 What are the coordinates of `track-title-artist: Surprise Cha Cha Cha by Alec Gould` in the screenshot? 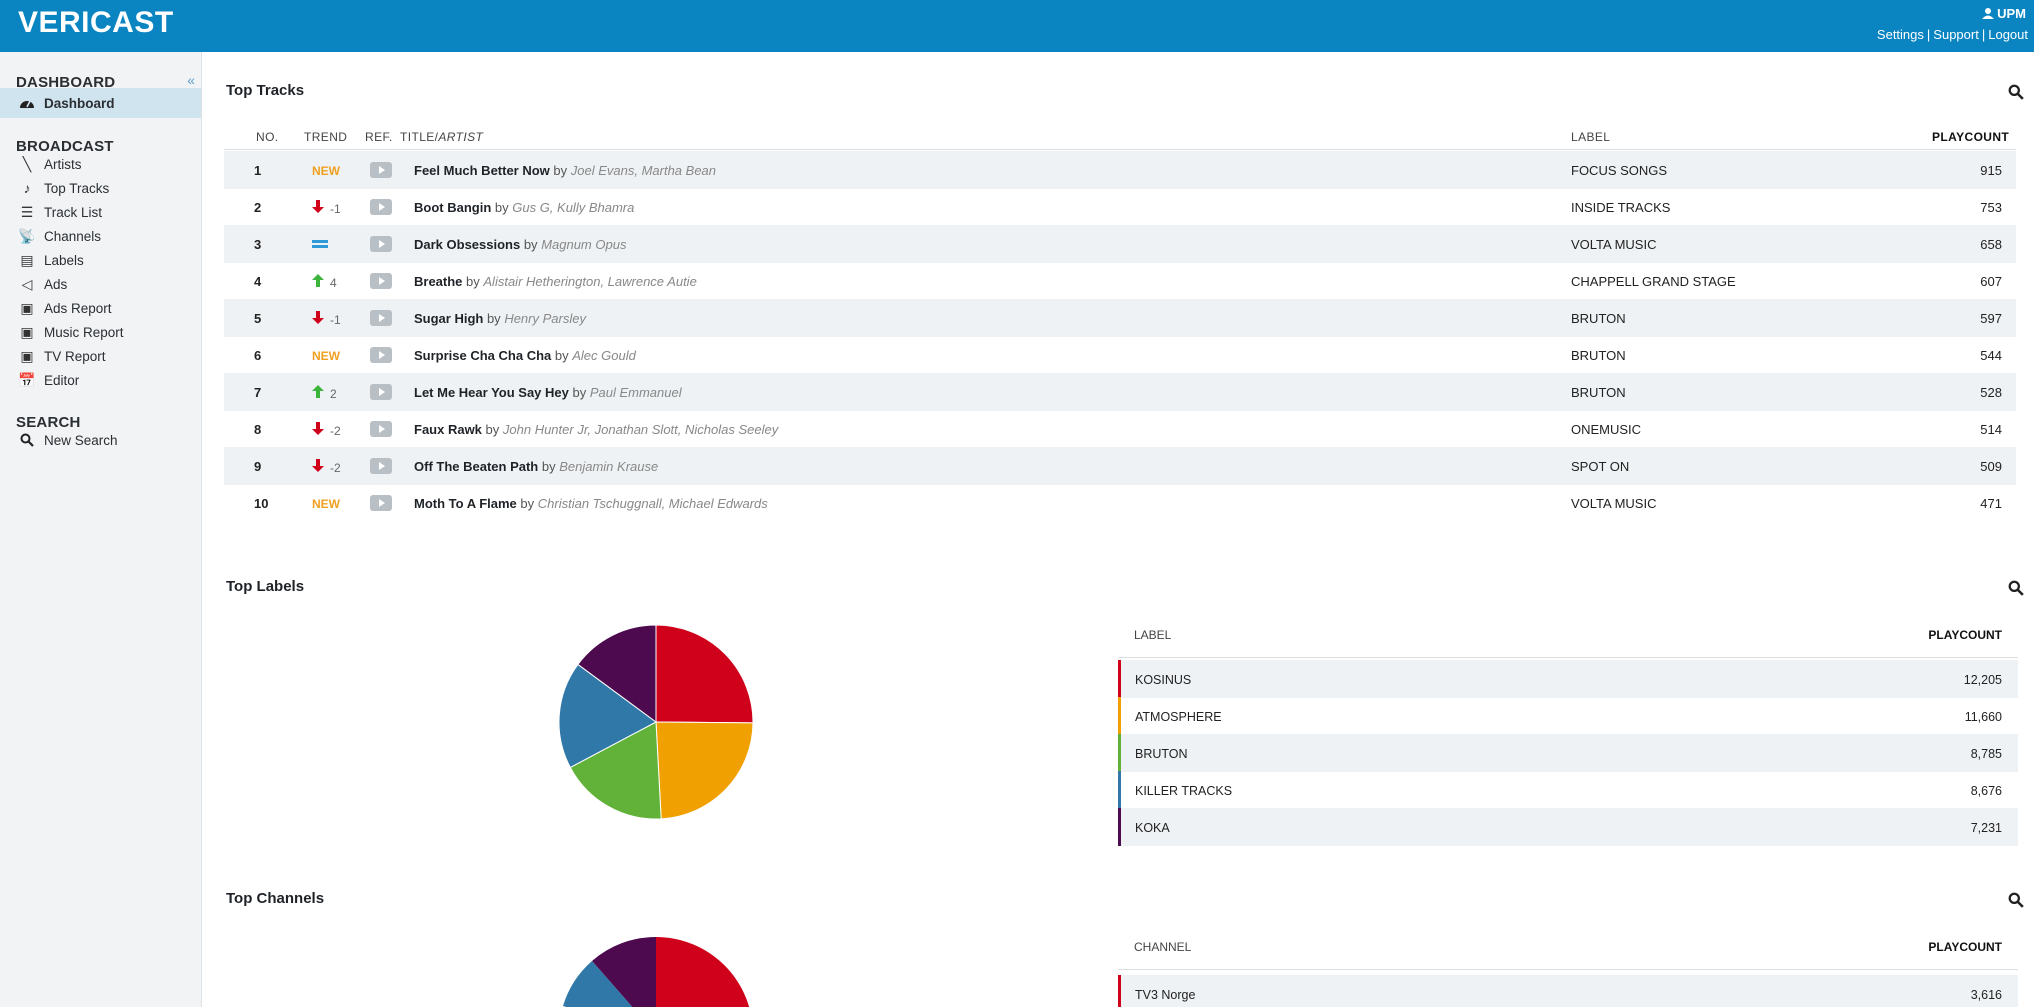 It's located at (525, 355).